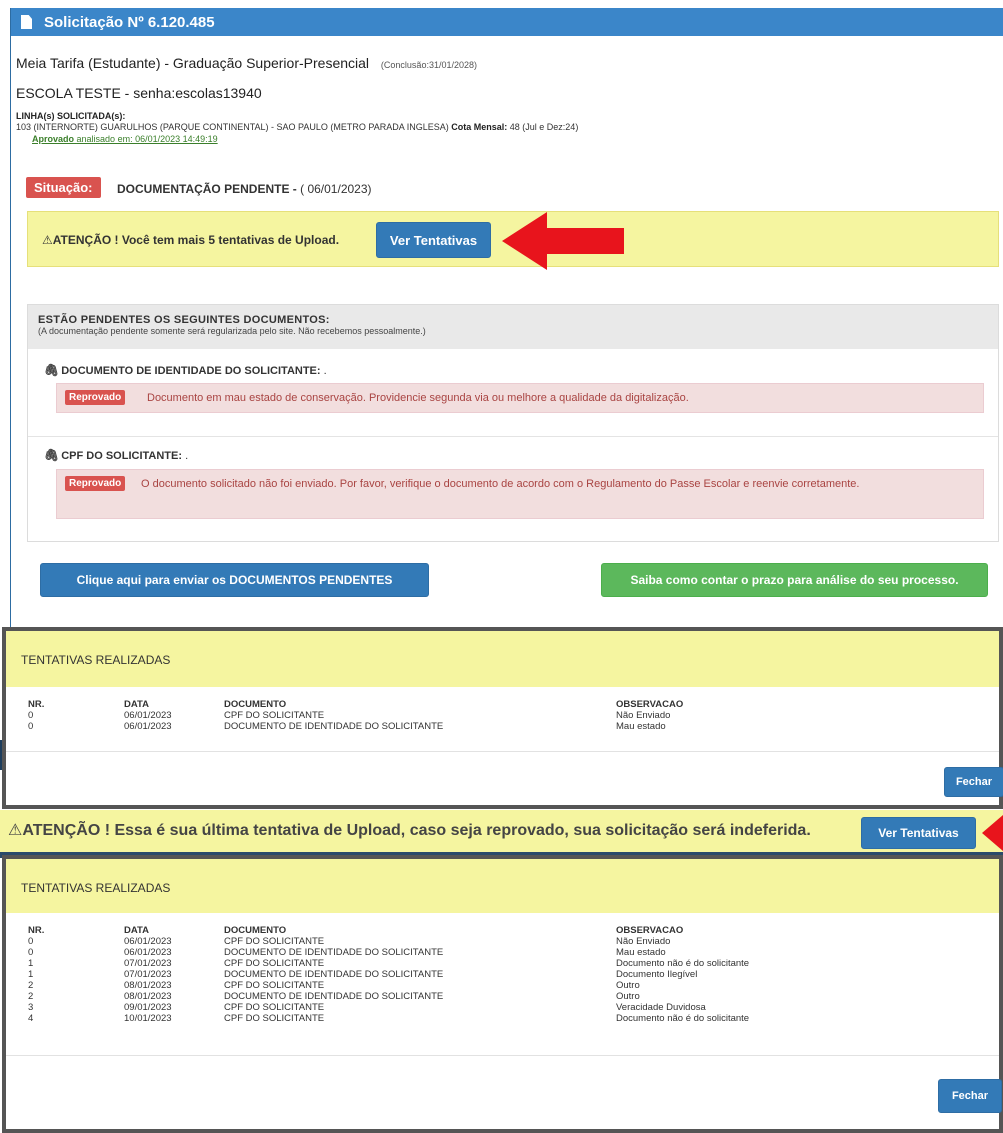 The image size is (1003, 1133). I want to click on doc-cpf-label: CPF DO SOLICITANTE:, so click(122, 456).